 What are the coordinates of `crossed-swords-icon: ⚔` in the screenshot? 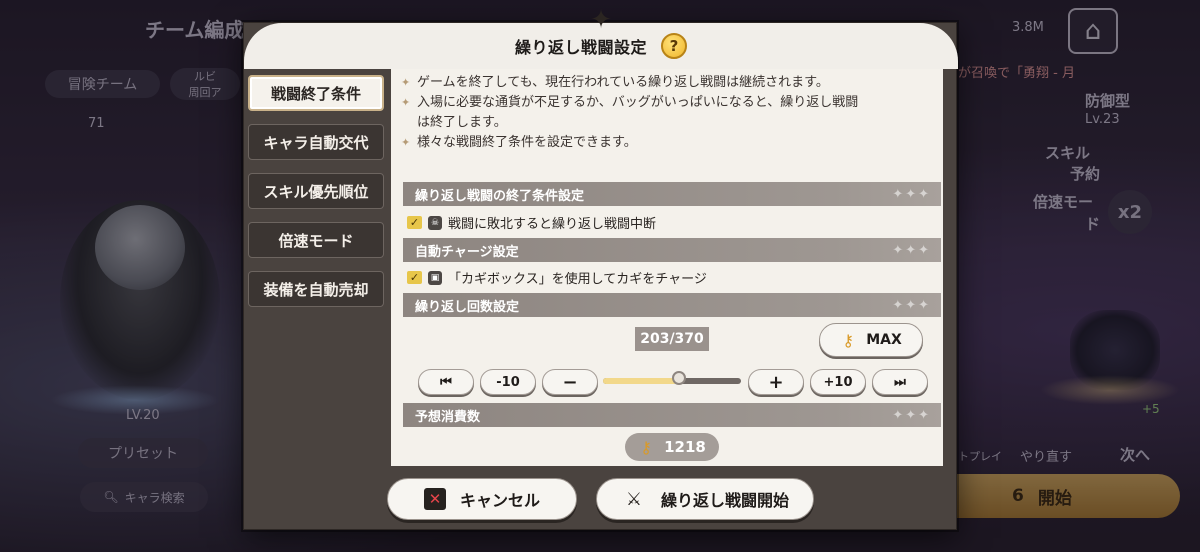 It's located at (634, 499).